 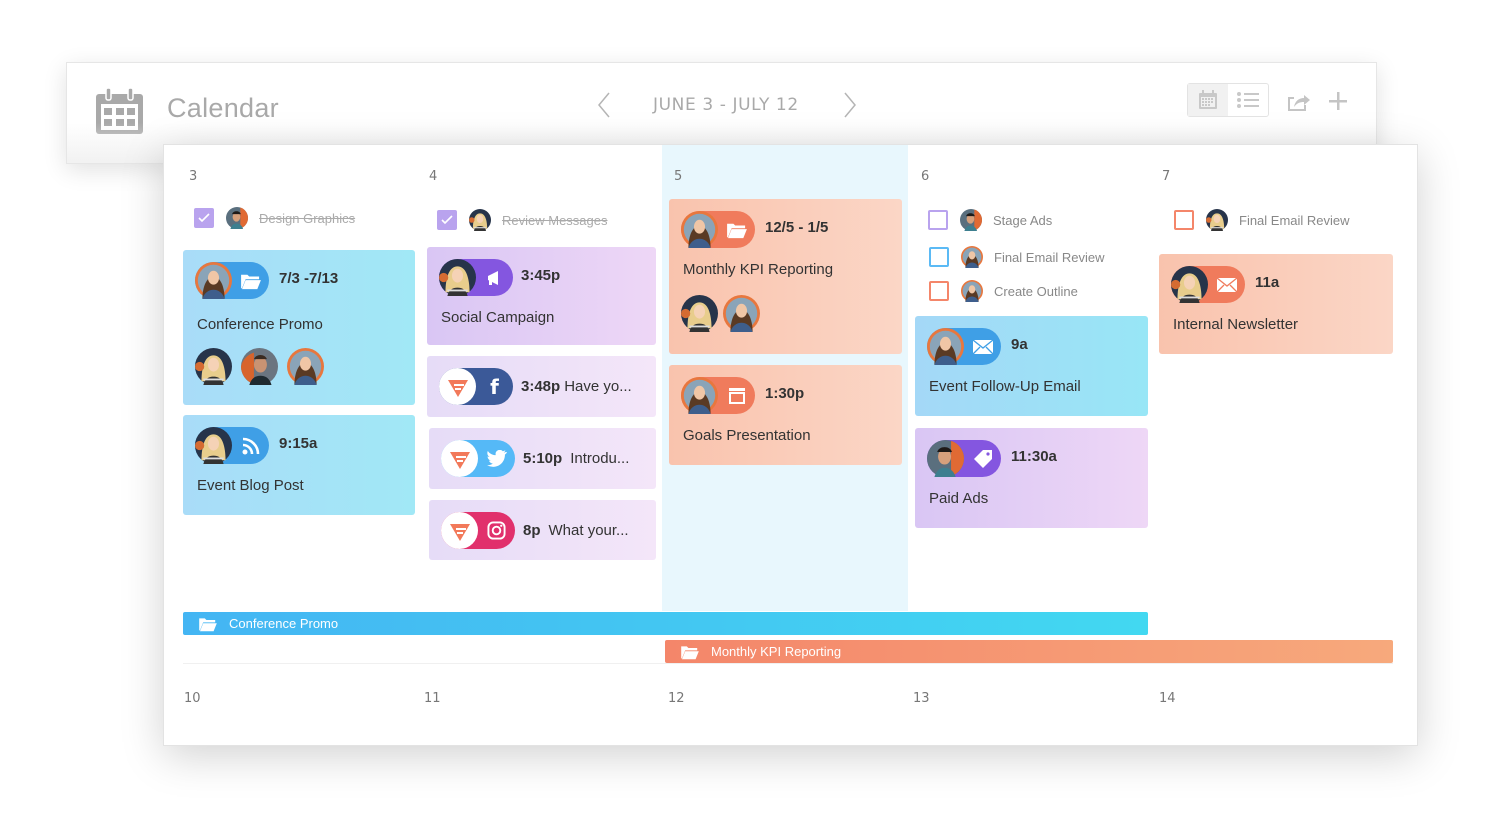 I want to click on event-time: 3:45p, so click(x=541, y=275).